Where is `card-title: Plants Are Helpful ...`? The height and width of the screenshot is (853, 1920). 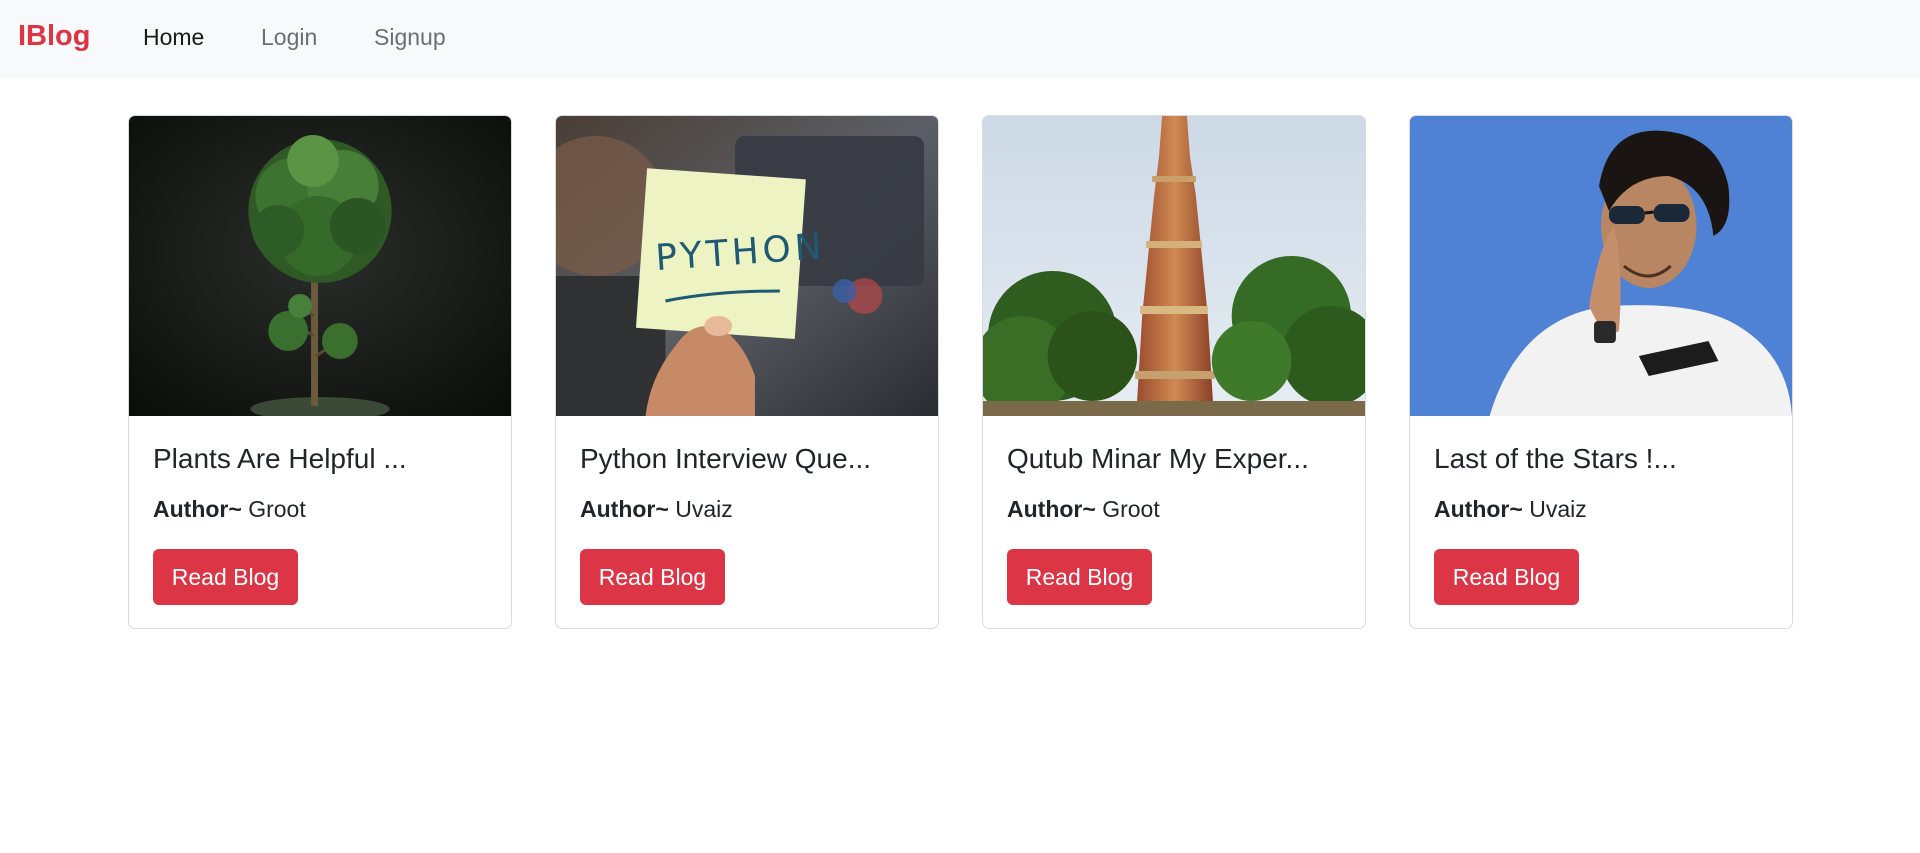
card-title: Plants Are Helpful ... is located at coordinates (280, 458).